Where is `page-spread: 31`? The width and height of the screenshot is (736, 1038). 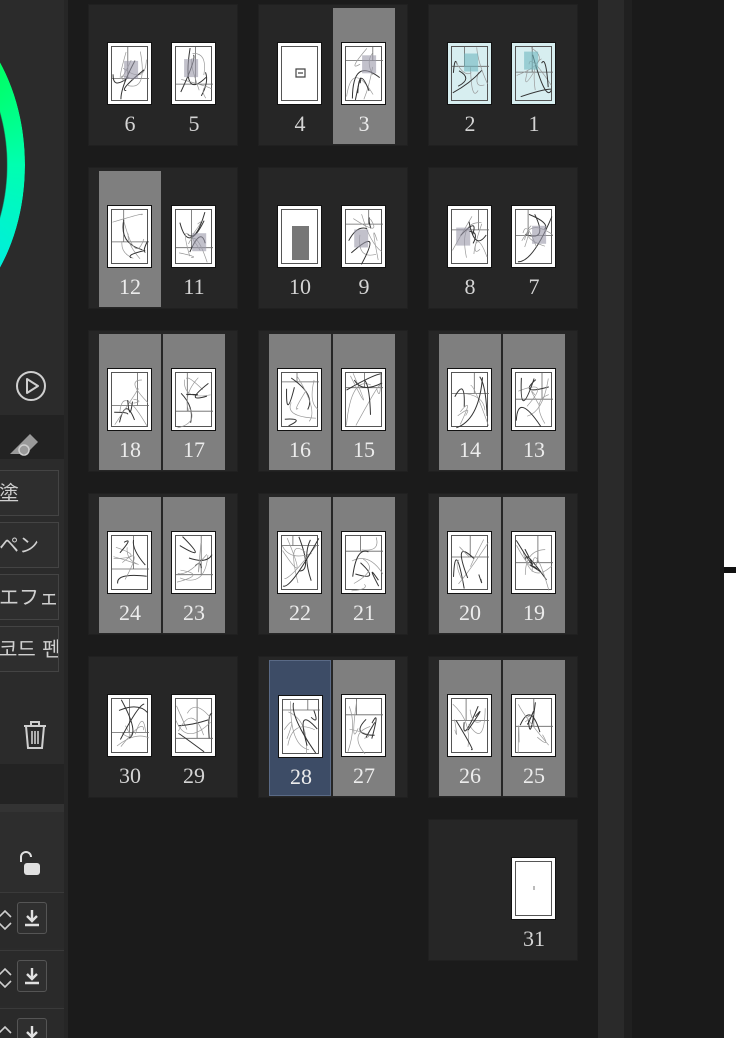 page-spread: 31 is located at coordinates (503, 890).